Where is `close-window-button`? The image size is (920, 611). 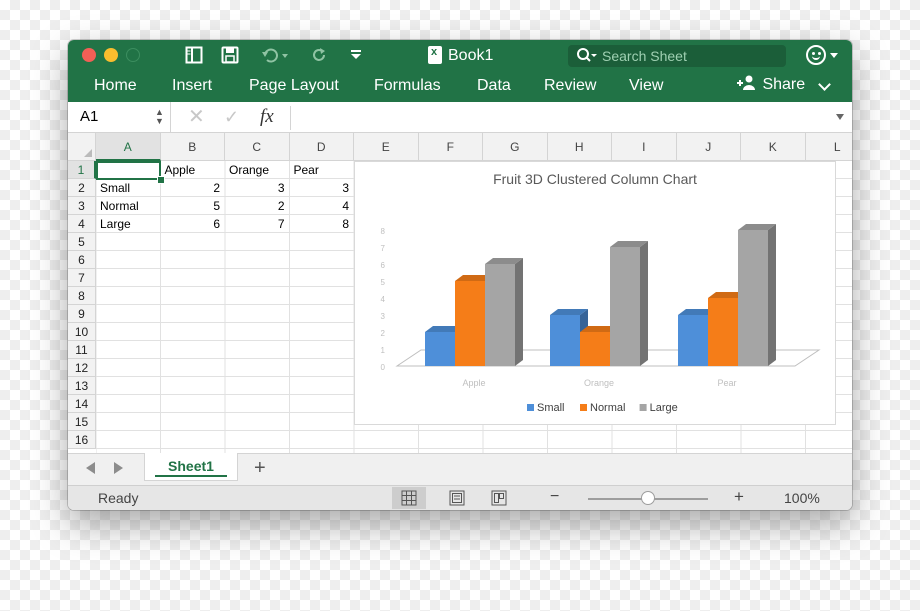 close-window-button is located at coordinates (89, 55).